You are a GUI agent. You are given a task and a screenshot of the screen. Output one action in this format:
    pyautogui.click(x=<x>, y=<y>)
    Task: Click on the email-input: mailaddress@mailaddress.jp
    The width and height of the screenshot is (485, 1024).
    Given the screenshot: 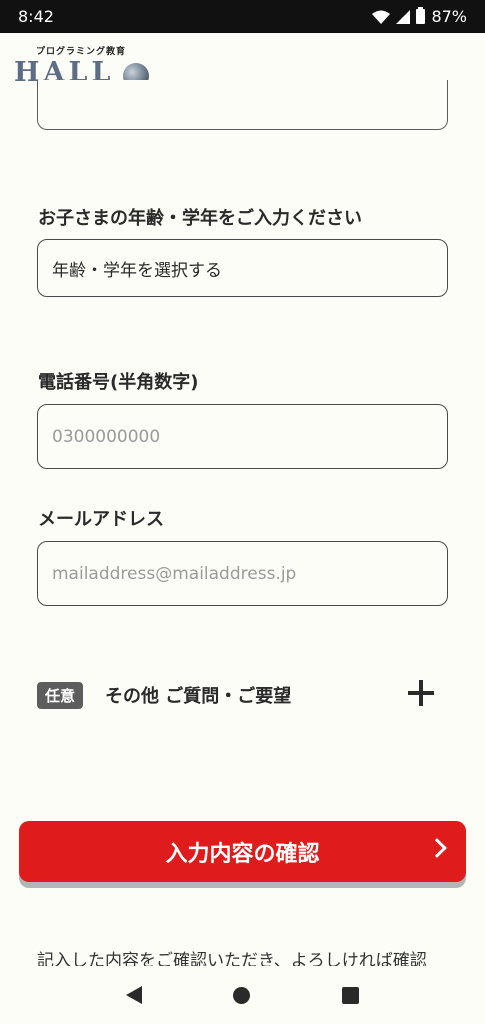 What is the action you would take?
    pyautogui.click(x=242, y=573)
    